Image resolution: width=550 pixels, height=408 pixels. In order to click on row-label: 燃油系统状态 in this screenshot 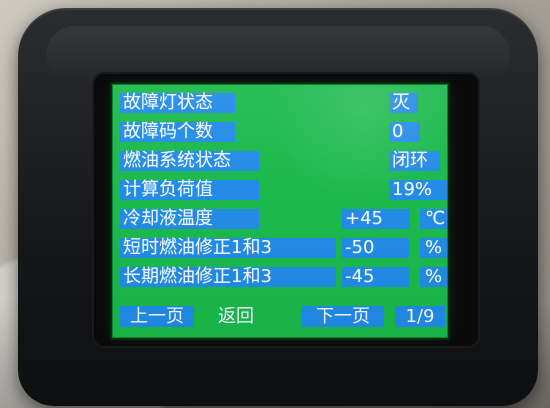, I will do `click(189, 161)`.